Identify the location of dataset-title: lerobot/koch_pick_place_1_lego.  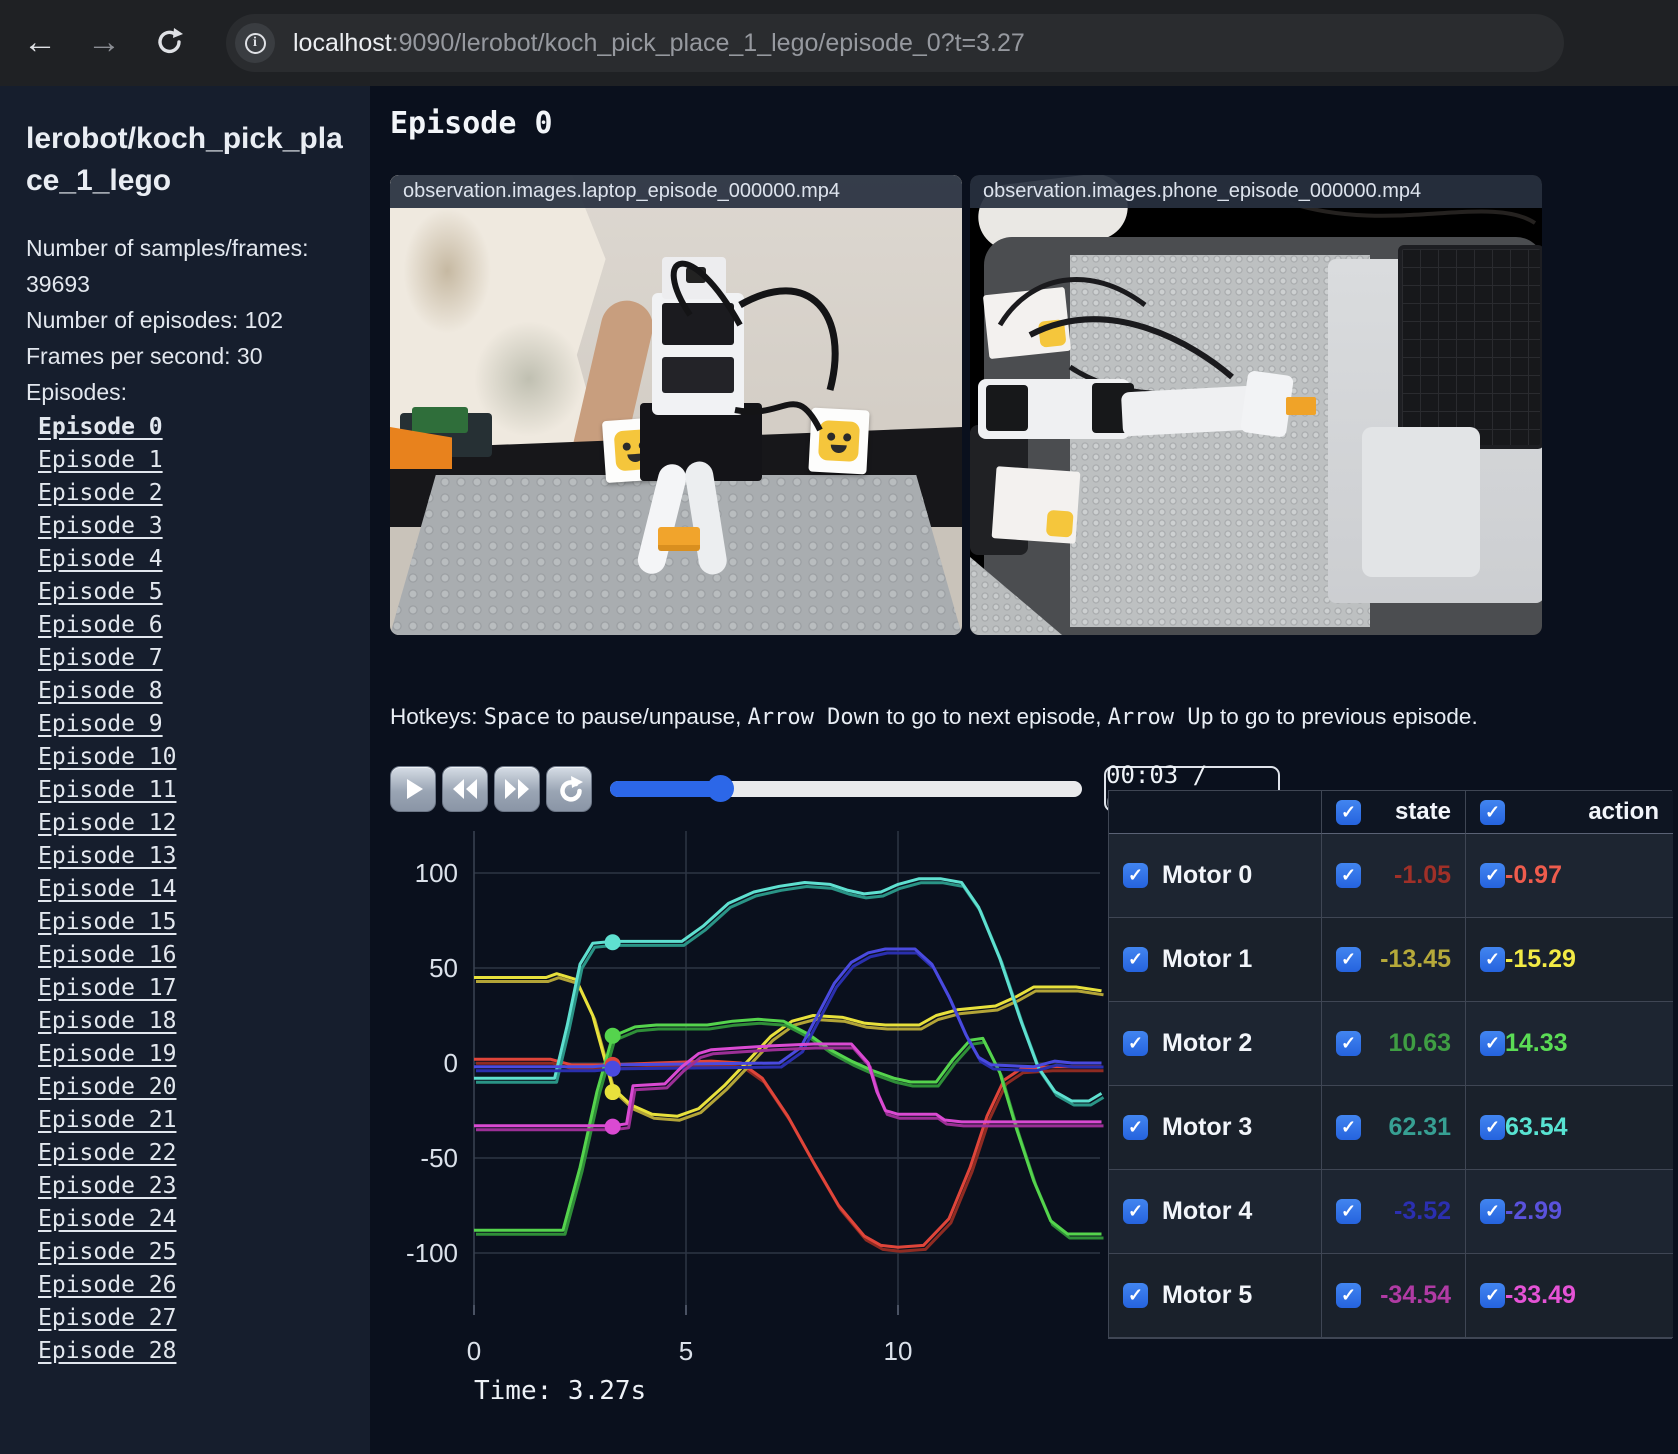
(184, 159).